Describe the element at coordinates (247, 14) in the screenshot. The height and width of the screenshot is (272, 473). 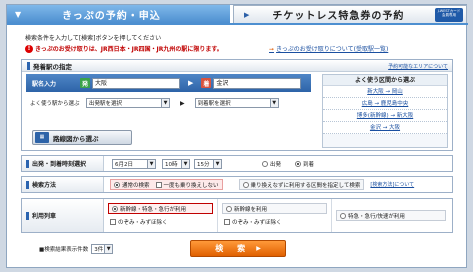
I see `tab-arrow-icon: ▶` at that location.